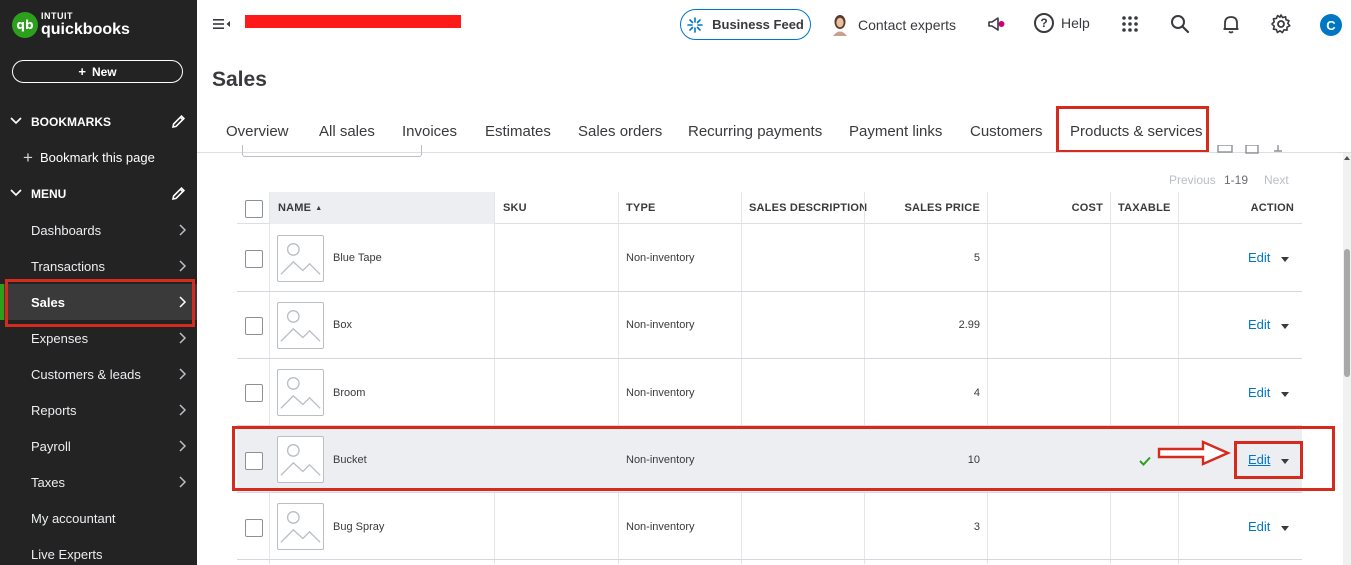 The width and height of the screenshot is (1351, 565). I want to click on apps-grid-icon, so click(1130, 24).